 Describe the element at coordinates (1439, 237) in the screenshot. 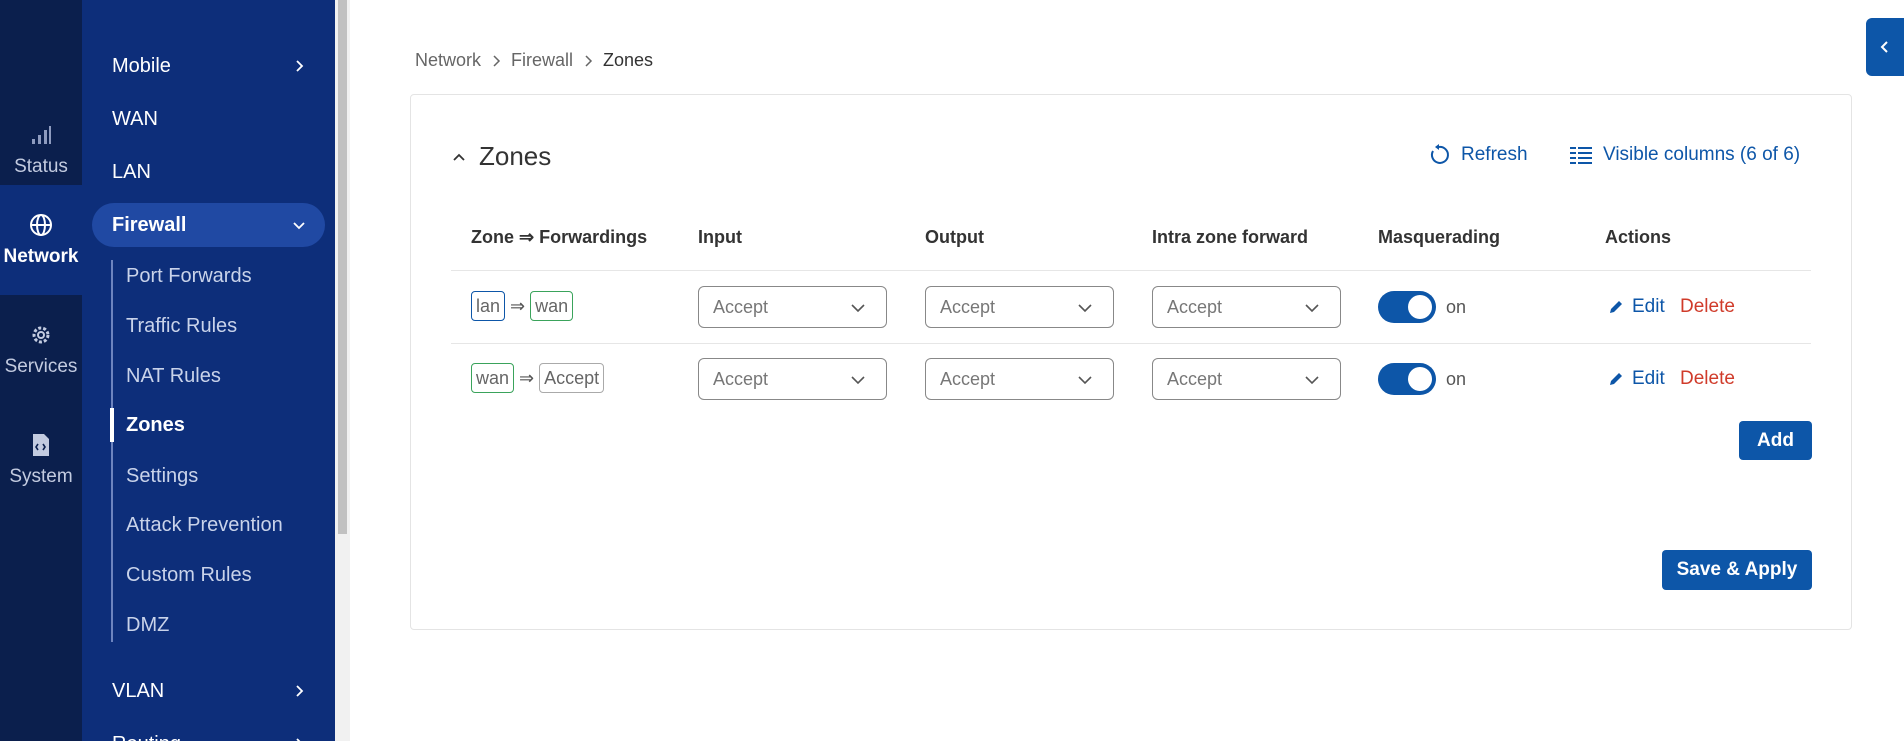

I see `column-header-masquerading: Masquerading` at that location.